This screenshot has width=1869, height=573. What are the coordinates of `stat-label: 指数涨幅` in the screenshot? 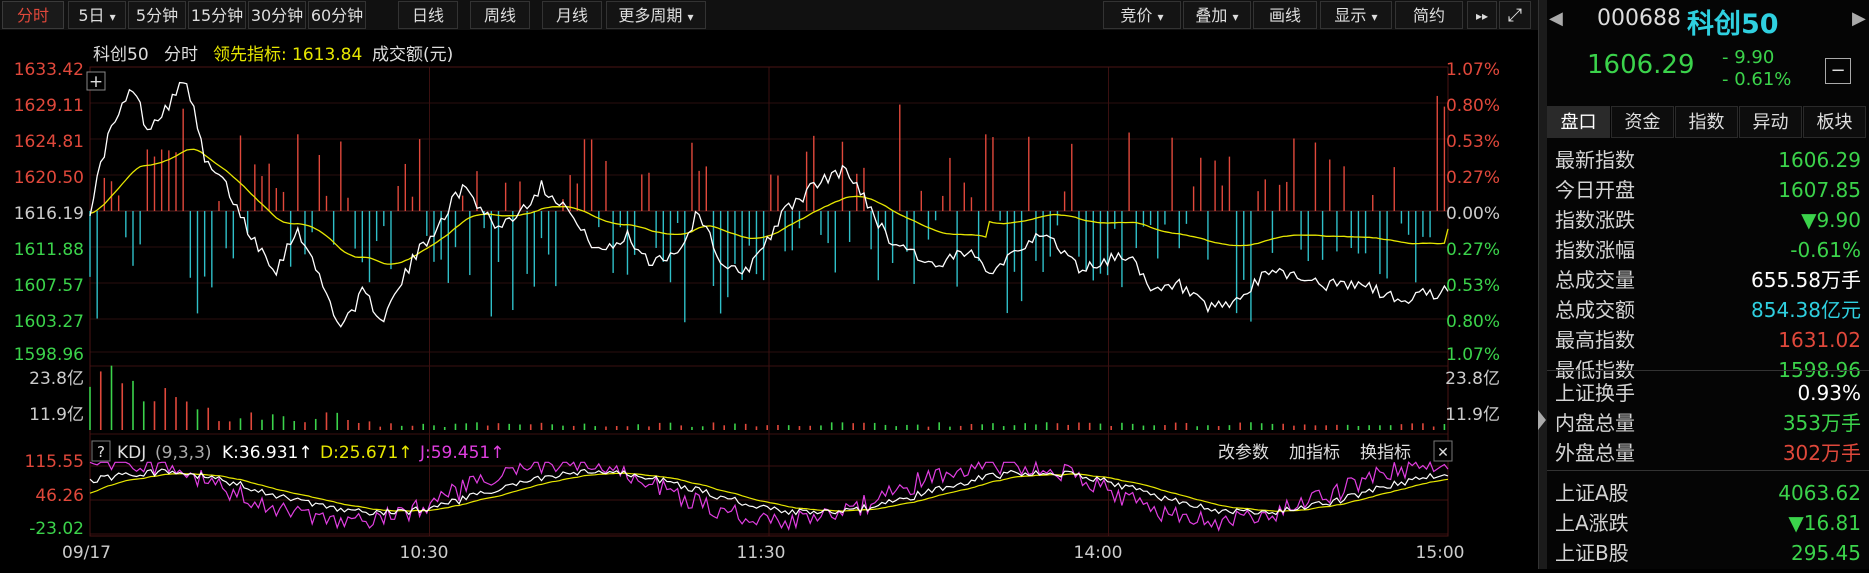 It's located at (1595, 250).